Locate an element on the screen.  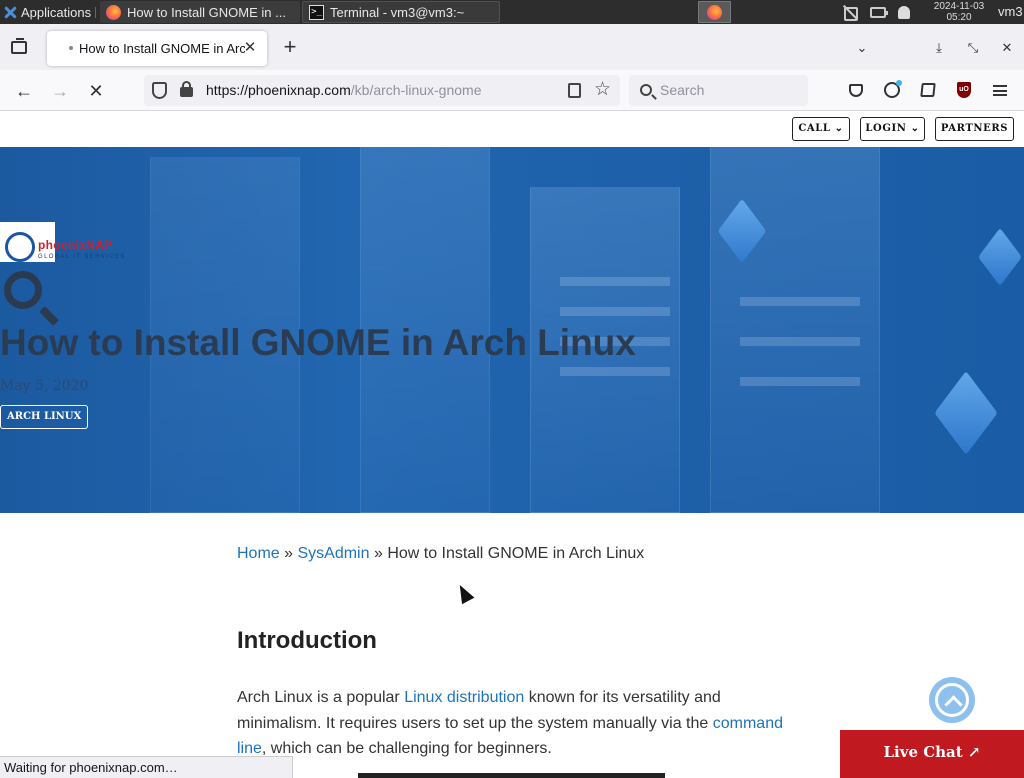
logo-subtitle: GLOBAL IT SERVICES is located at coordinates (82, 257).